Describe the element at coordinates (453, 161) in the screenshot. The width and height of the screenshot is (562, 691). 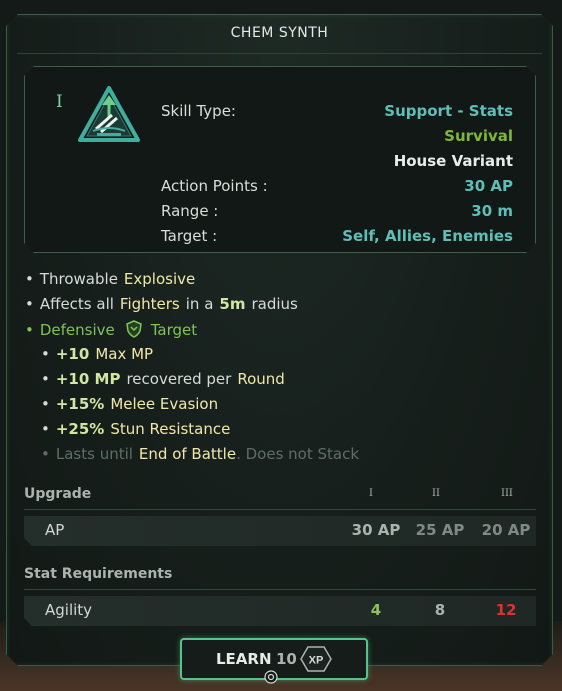
I see `info-value: House Variant` at that location.